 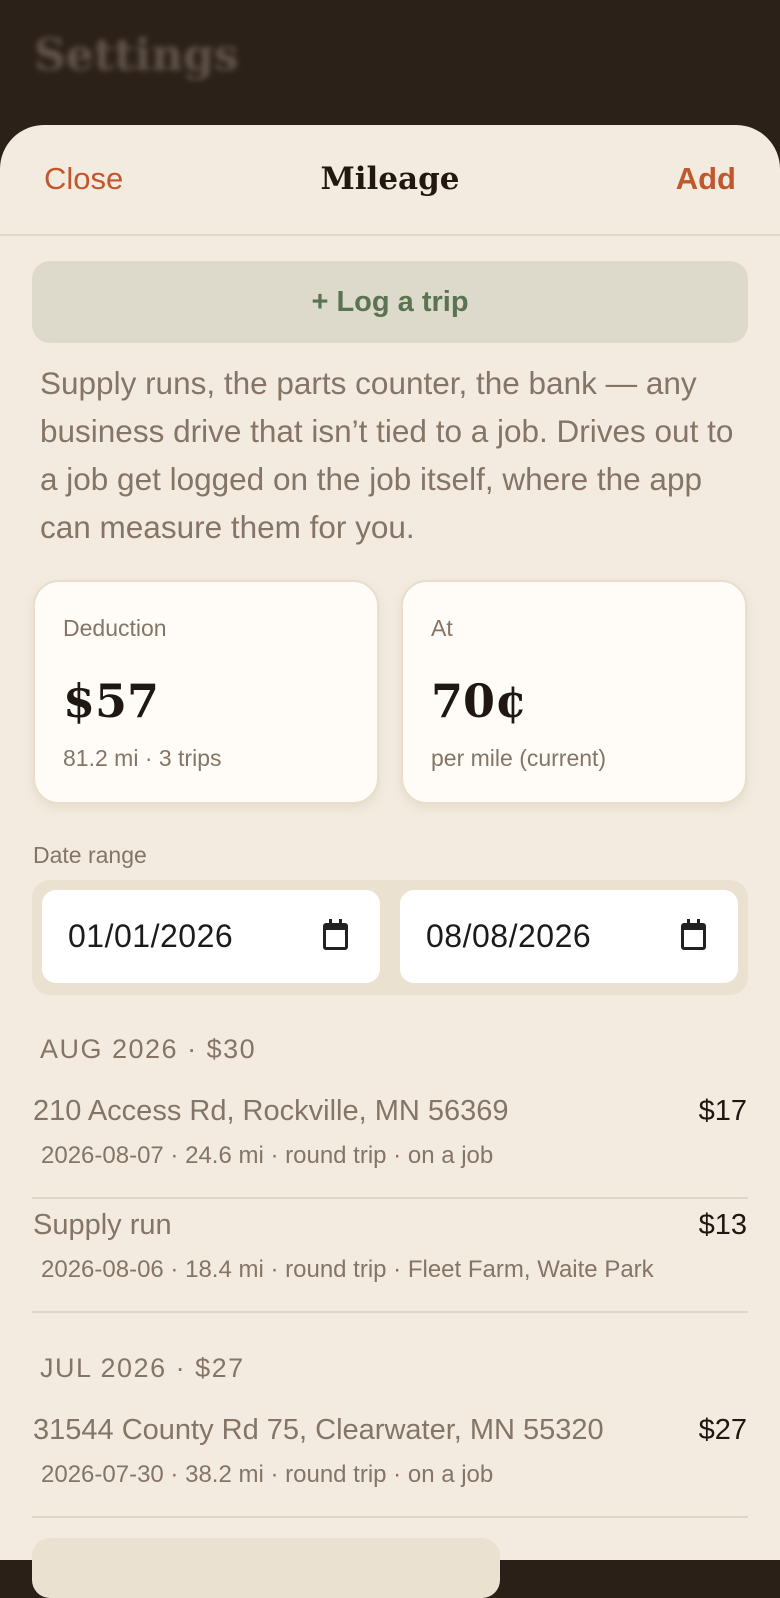 What do you see at coordinates (266, 1568) in the screenshot?
I see `load-more-button` at bounding box center [266, 1568].